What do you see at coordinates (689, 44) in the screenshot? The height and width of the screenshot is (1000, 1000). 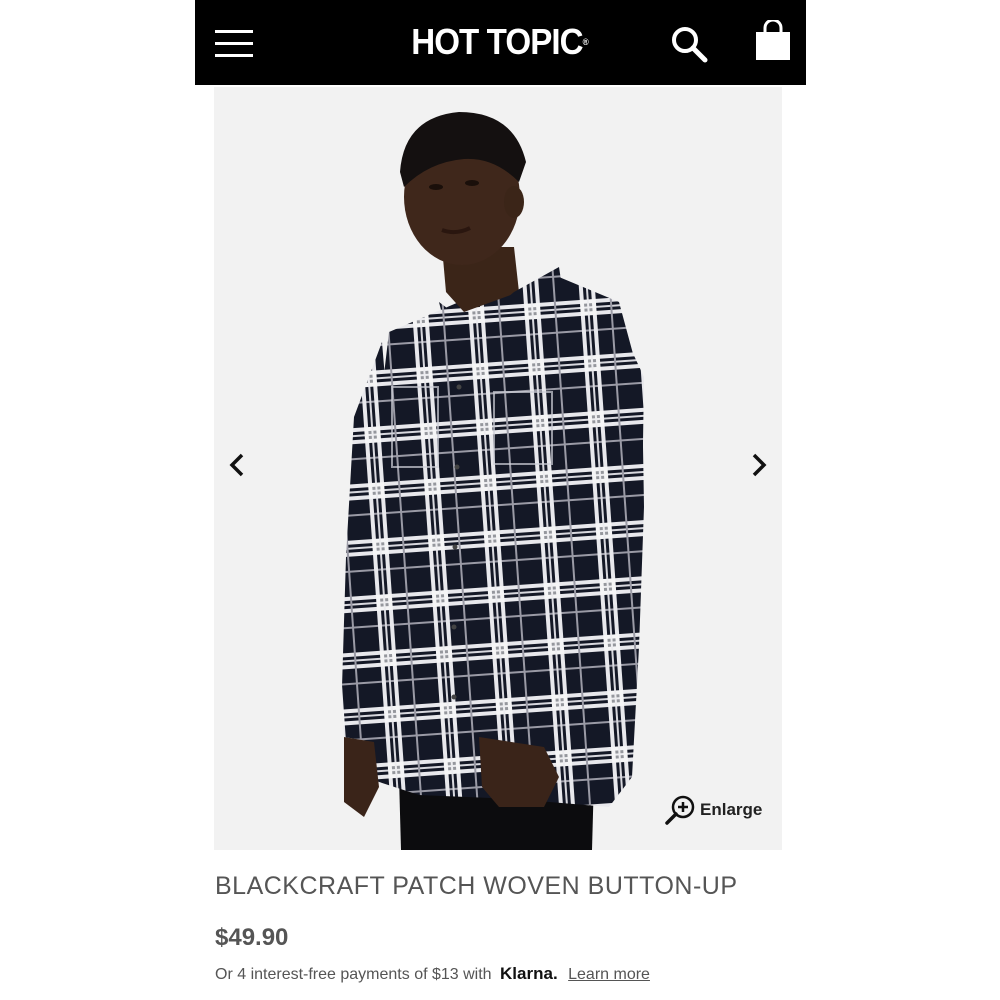 I see `search-icon` at bounding box center [689, 44].